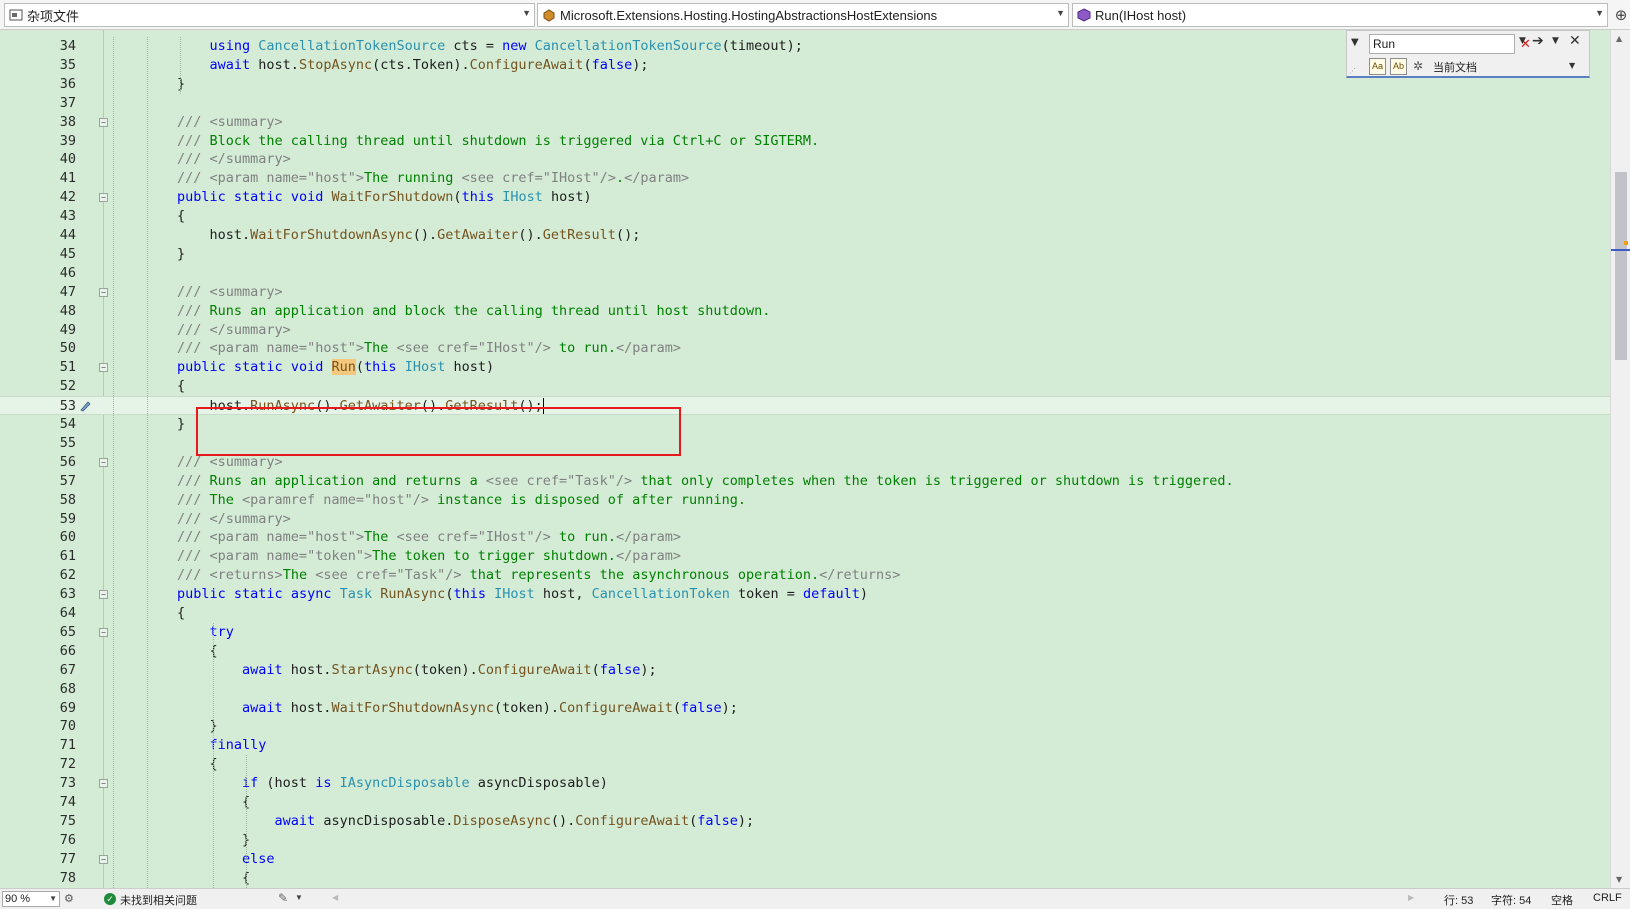 This screenshot has height=909, width=1630. I want to click on code-line: 47 − /// <summary>, so click(805, 292).